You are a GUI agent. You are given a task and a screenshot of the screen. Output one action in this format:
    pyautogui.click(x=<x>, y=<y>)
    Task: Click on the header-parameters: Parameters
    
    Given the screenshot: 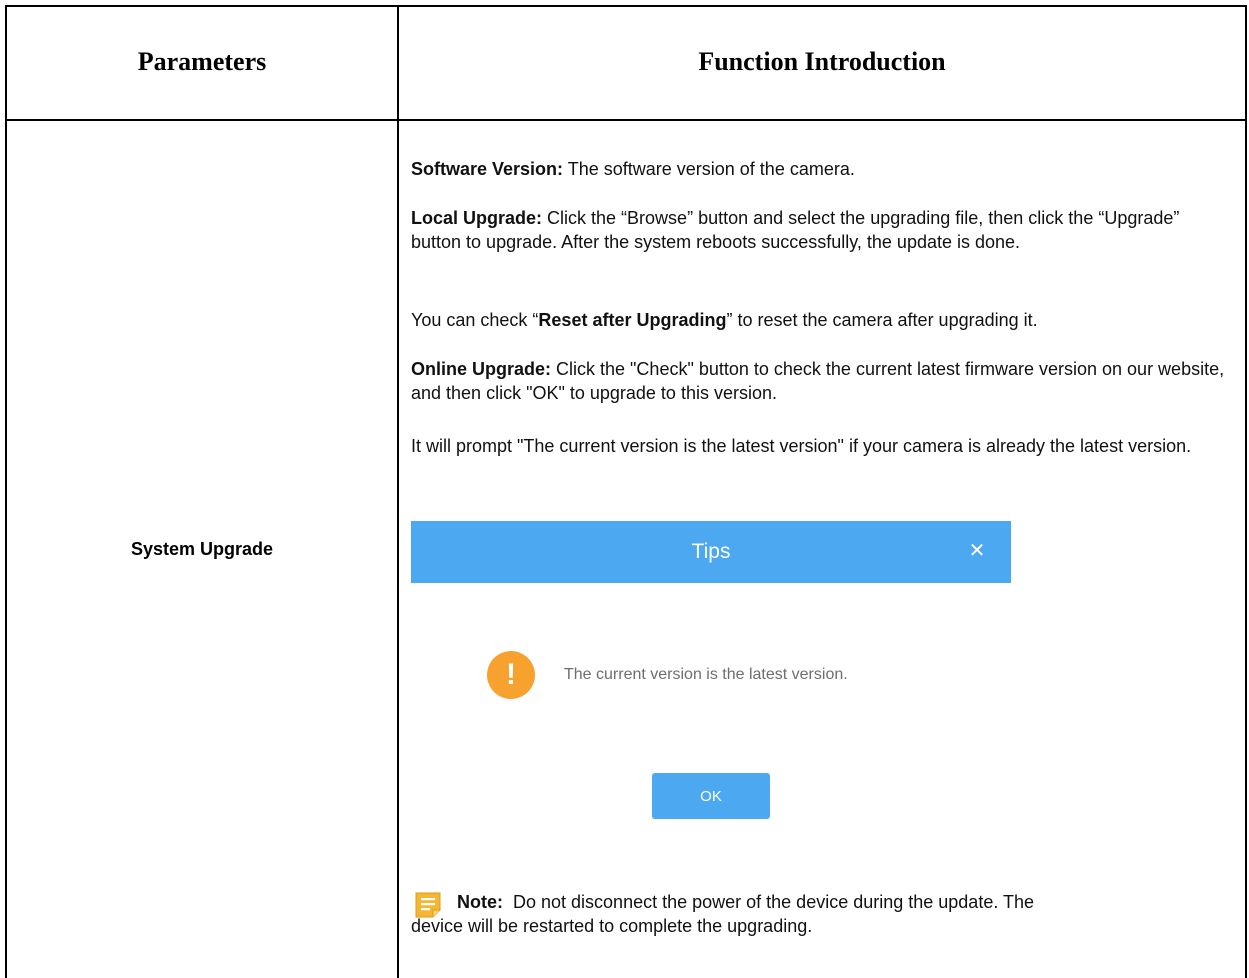 What is the action you would take?
    pyautogui.click(x=202, y=61)
    